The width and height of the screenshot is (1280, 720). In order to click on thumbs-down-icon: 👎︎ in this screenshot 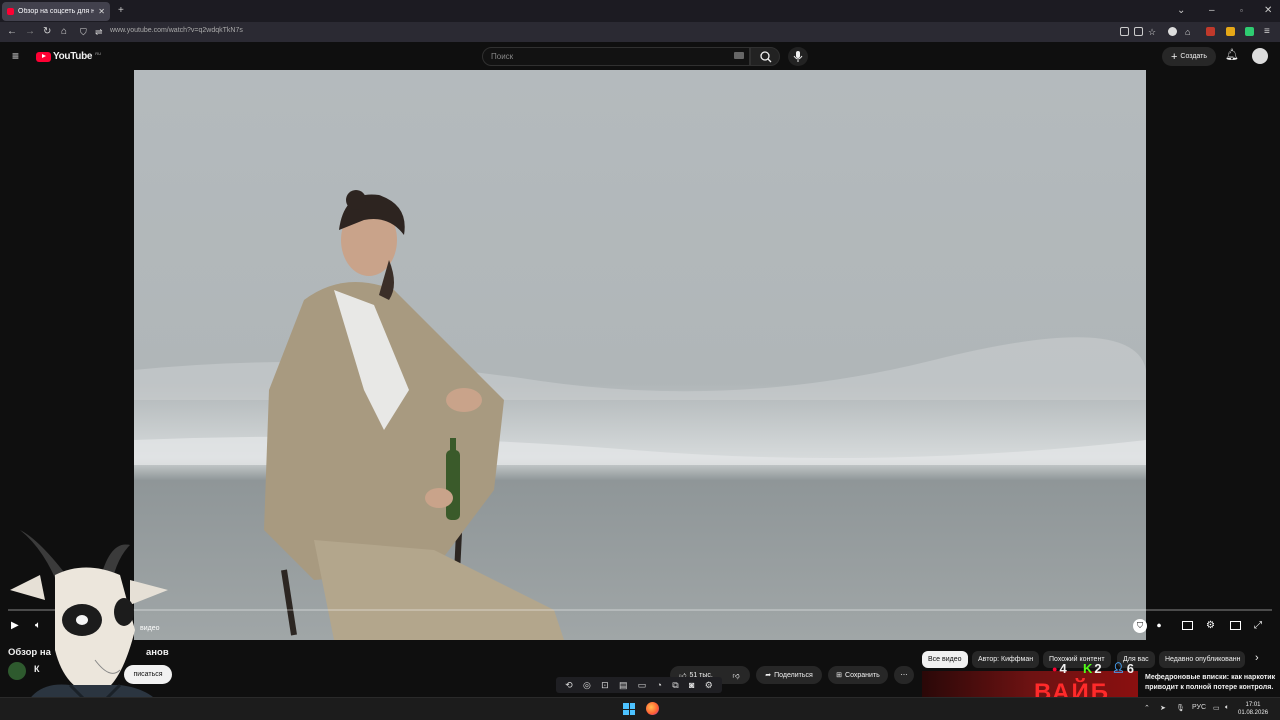, I will do `click(736, 676)`.